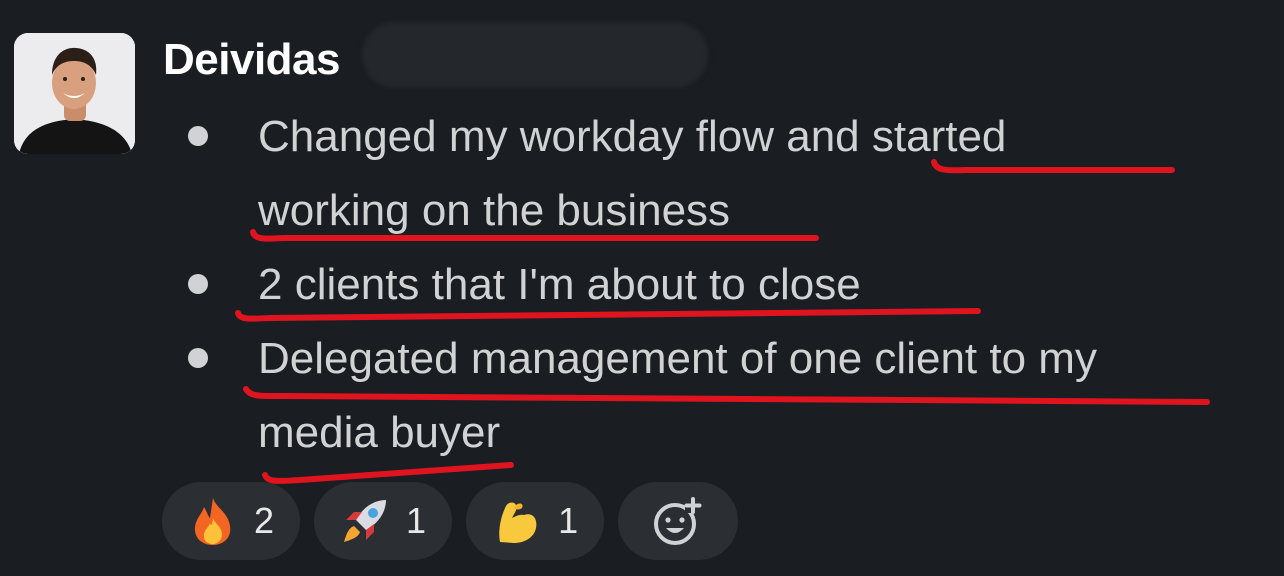  What do you see at coordinates (251, 60) in the screenshot?
I see `author-name: Deividas` at bounding box center [251, 60].